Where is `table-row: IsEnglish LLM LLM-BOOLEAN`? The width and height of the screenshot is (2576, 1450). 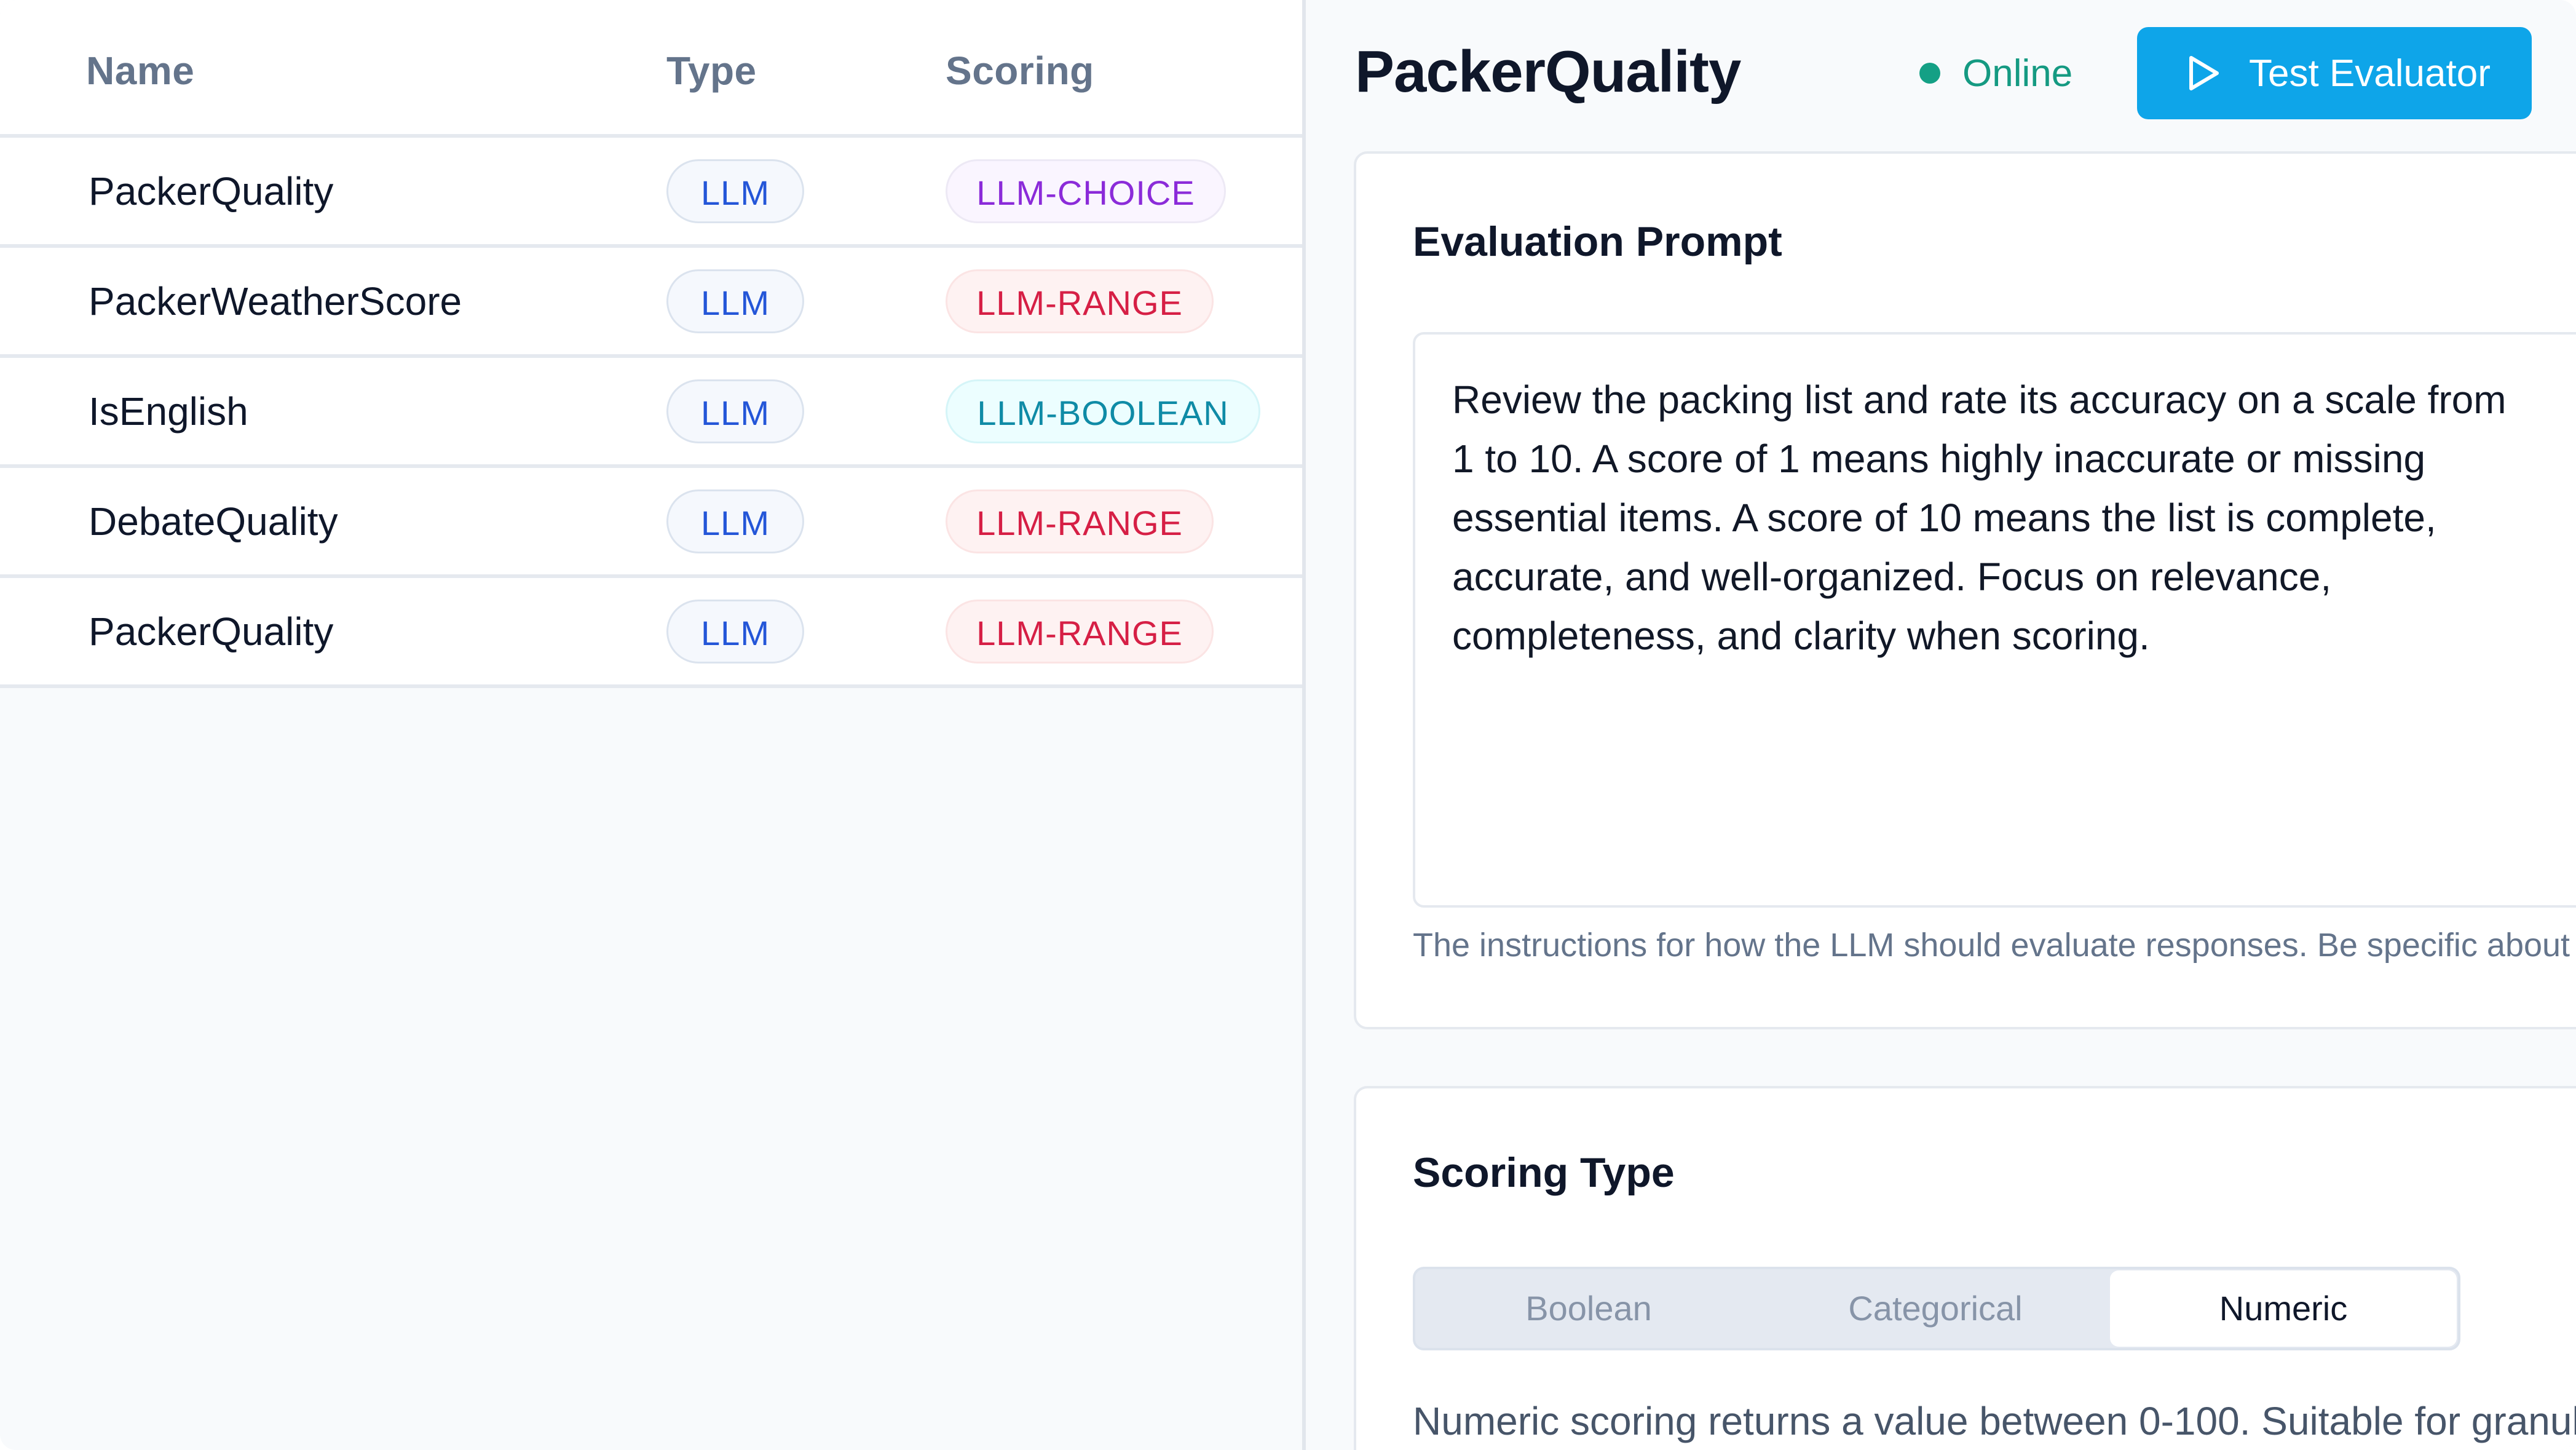
table-row: IsEnglish LLM LLM-BOOLEAN is located at coordinates (651, 413).